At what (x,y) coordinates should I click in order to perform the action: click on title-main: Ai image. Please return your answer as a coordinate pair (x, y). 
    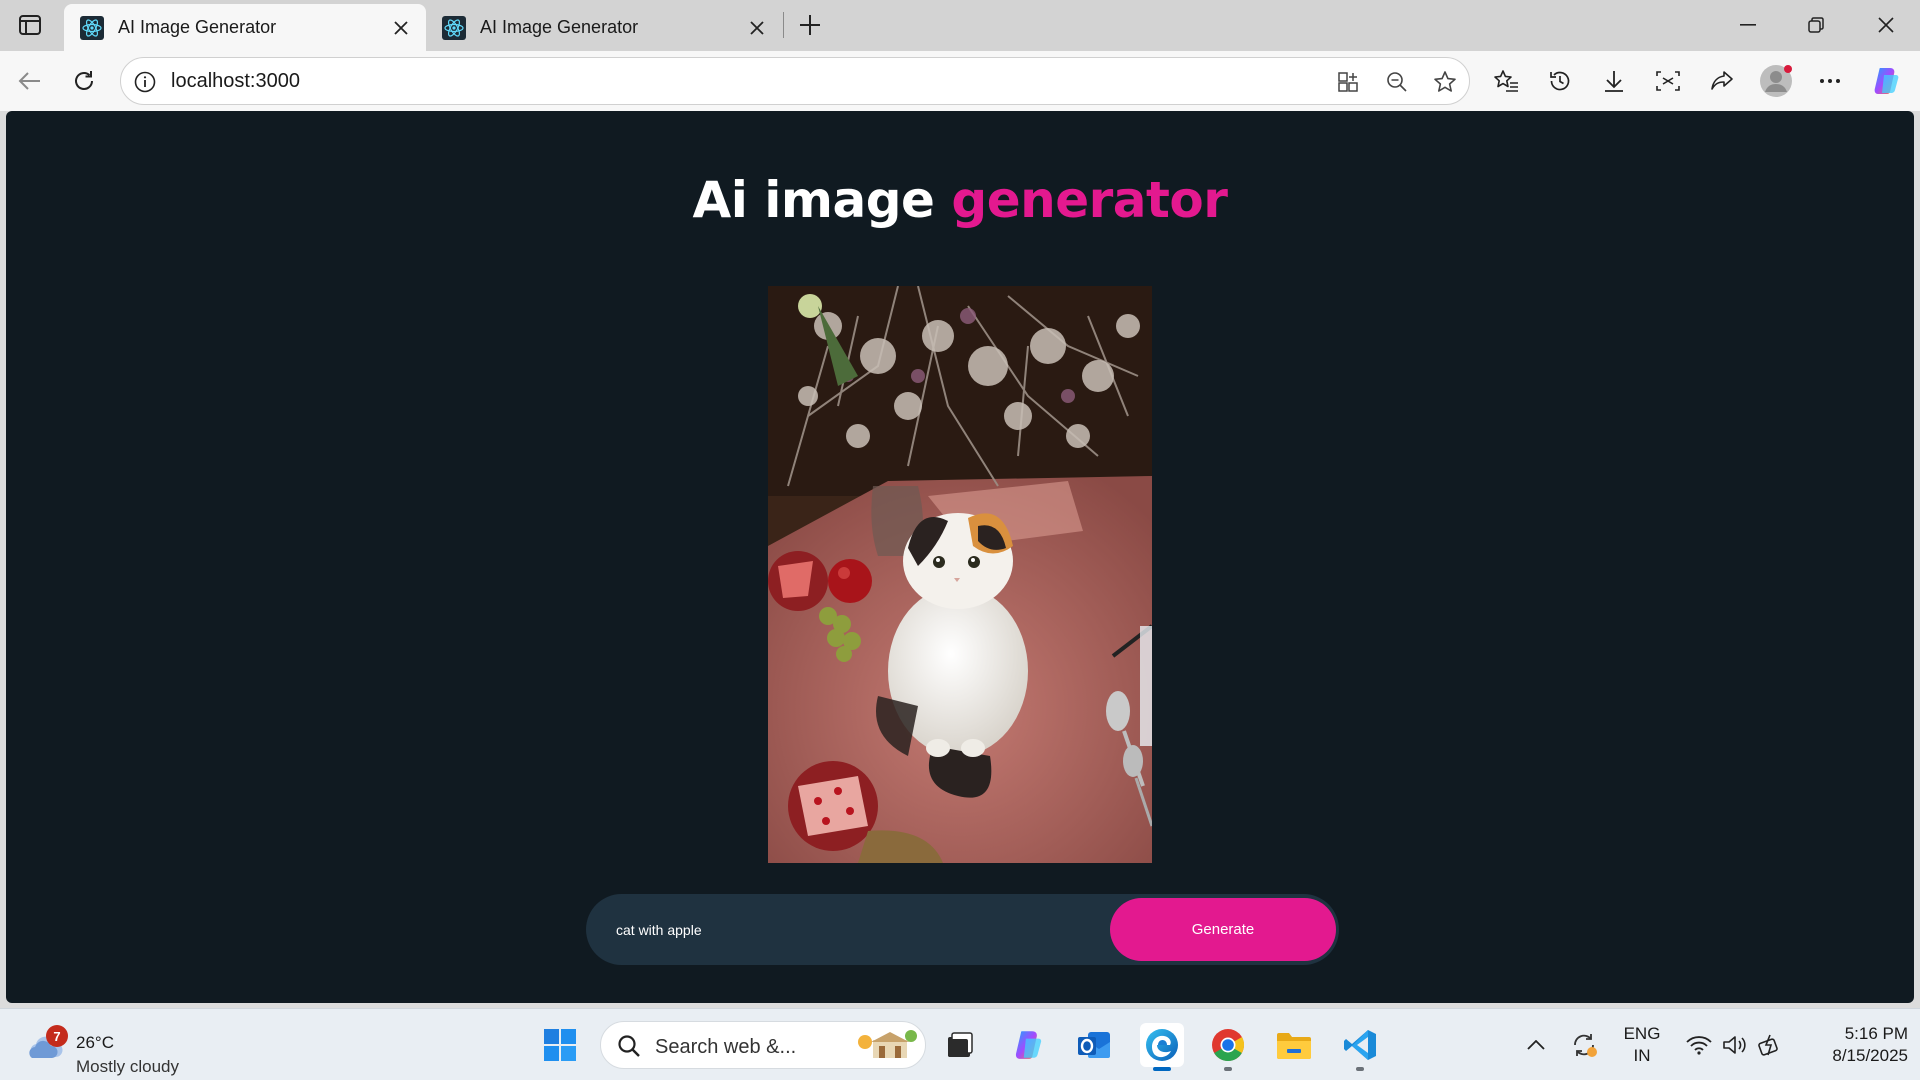
    Looking at the image, I should click on (813, 200).